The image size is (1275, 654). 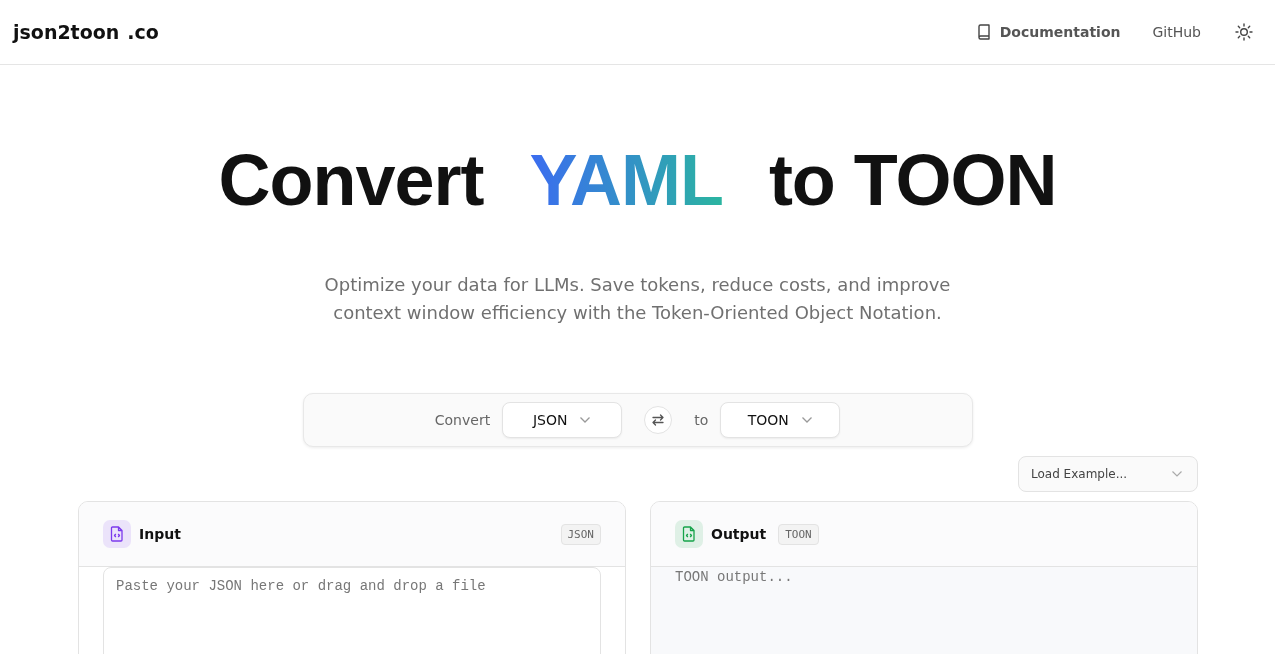 What do you see at coordinates (352, 610) in the screenshot?
I see `json-input-field: Paste your JSON here or drag and drop a file` at bounding box center [352, 610].